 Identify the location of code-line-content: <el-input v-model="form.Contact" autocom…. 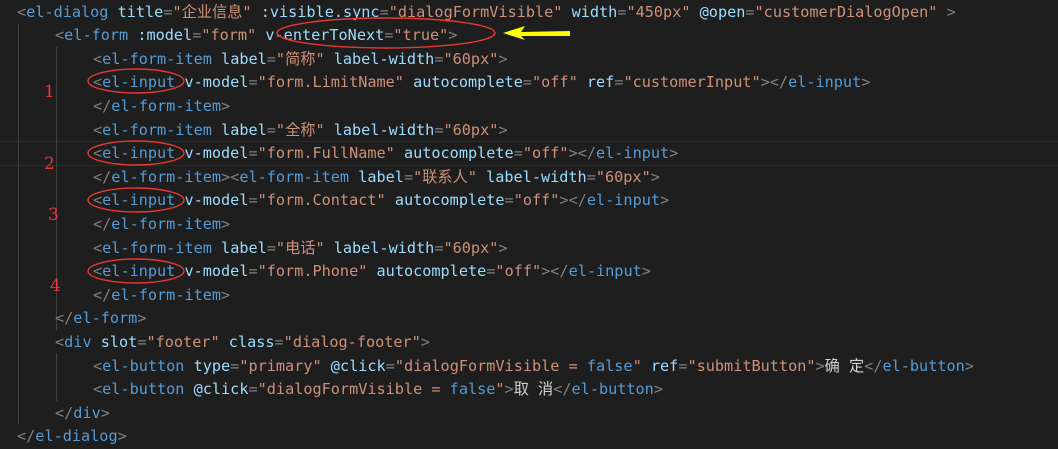
(381, 201).